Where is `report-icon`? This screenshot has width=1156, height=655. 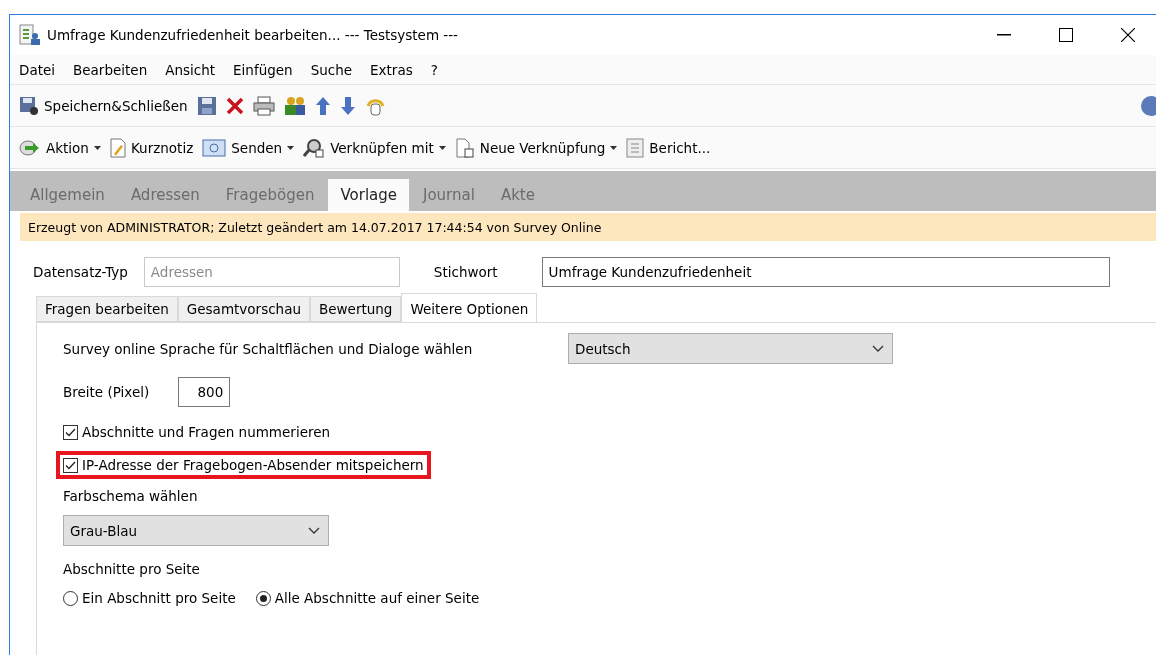
report-icon is located at coordinates (635, 147).